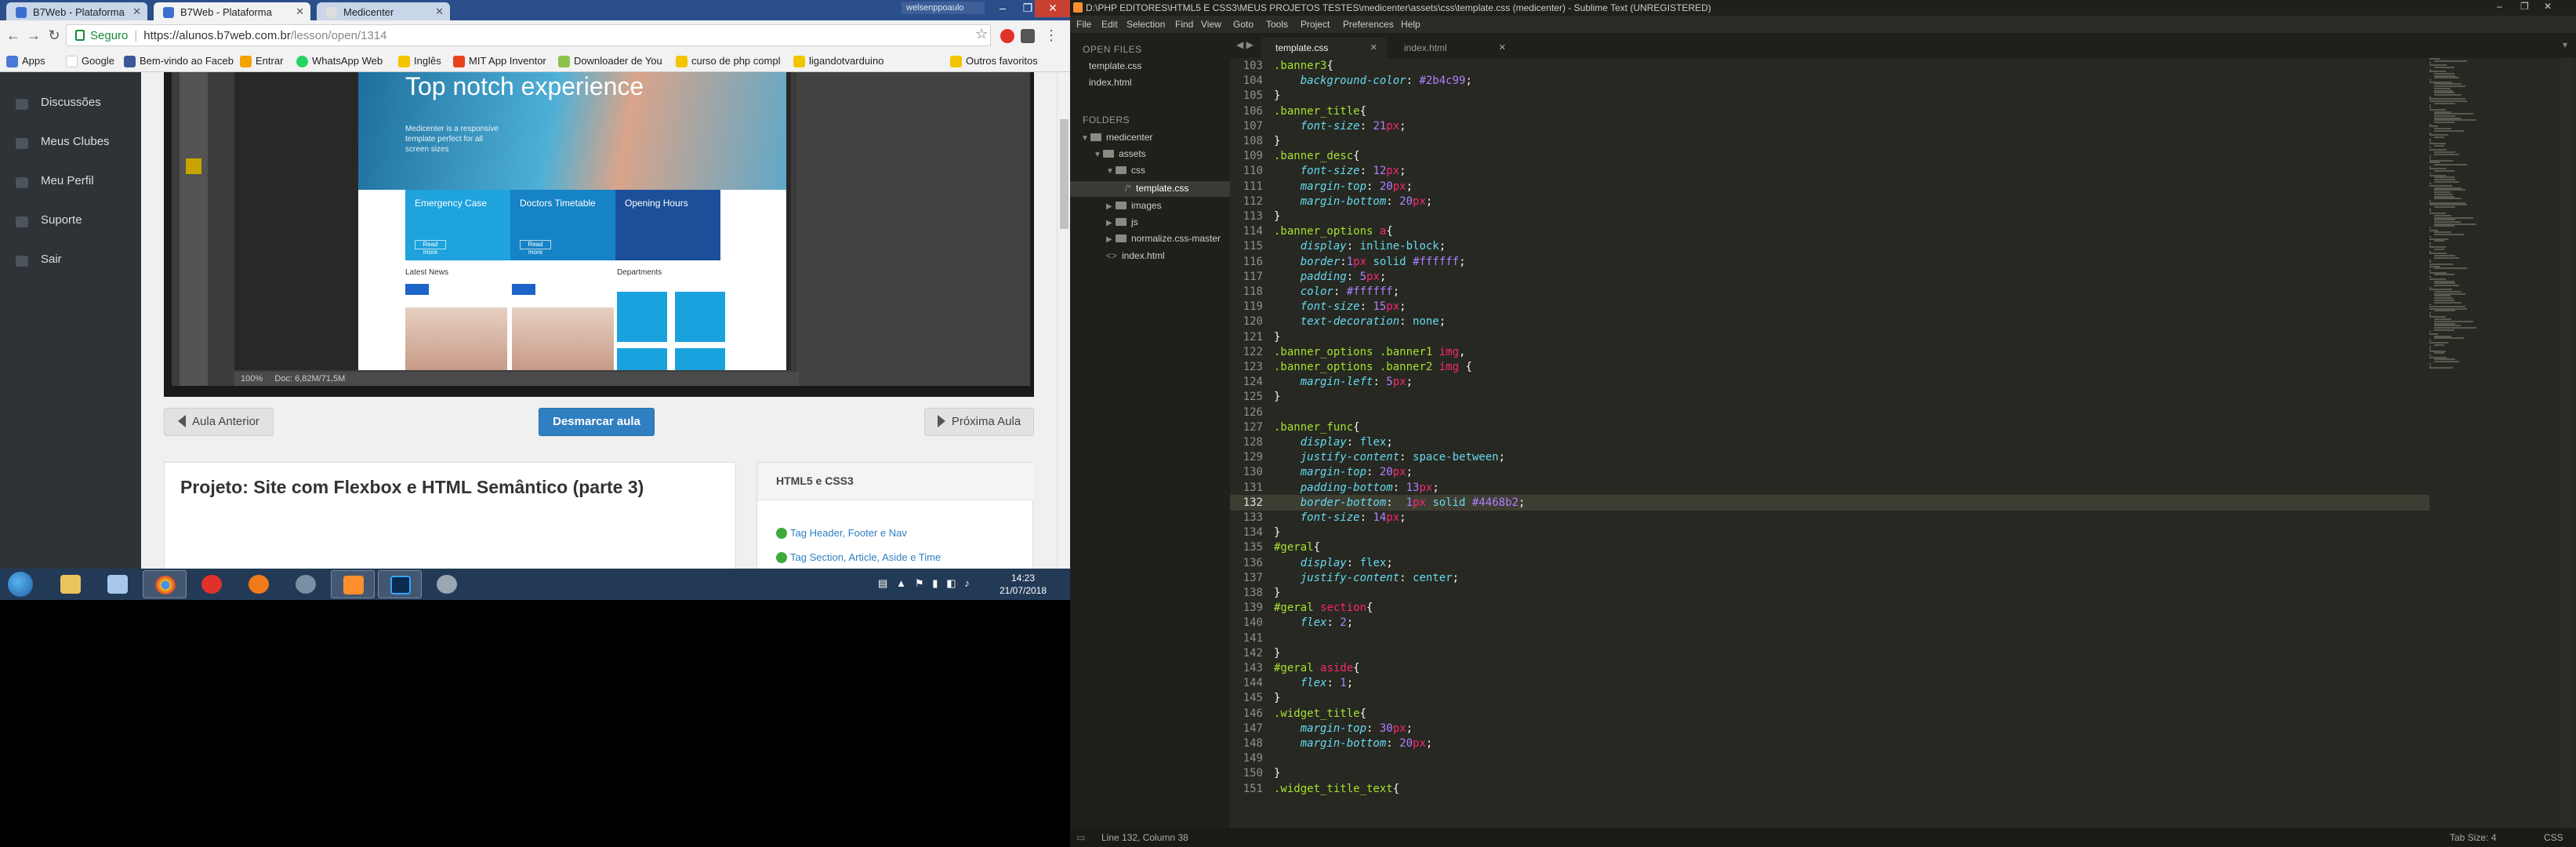  What do you see at coordinates (1243, 24) in the screenshot?
I see `menu-goto: Goto` at bounding box center [1243, 24].